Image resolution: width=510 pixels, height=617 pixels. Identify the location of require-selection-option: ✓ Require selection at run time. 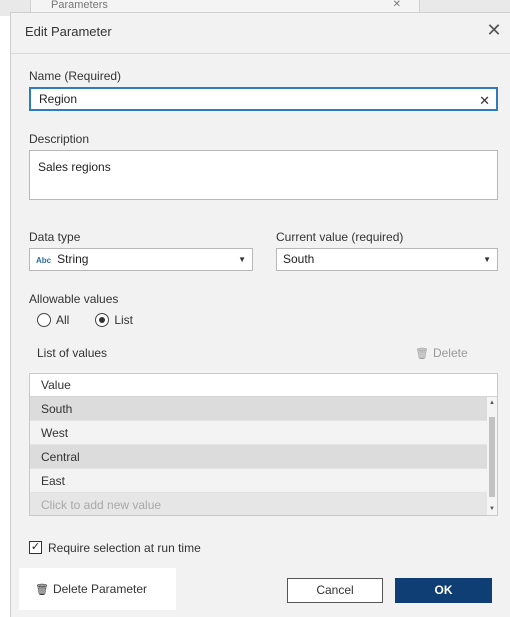
(115, 547).